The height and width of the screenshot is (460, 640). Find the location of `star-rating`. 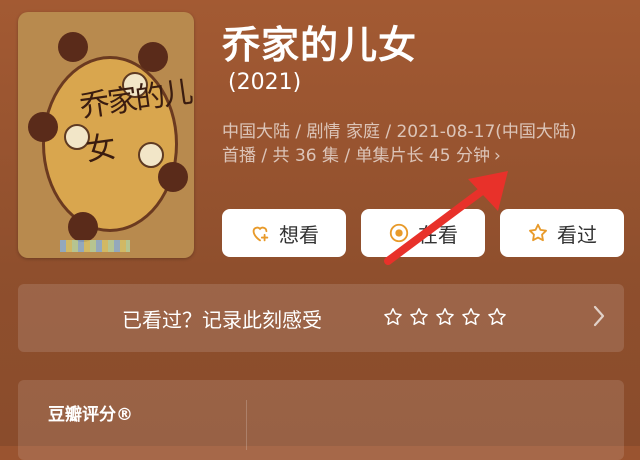

star-rating is located at coordinates (445, 317).